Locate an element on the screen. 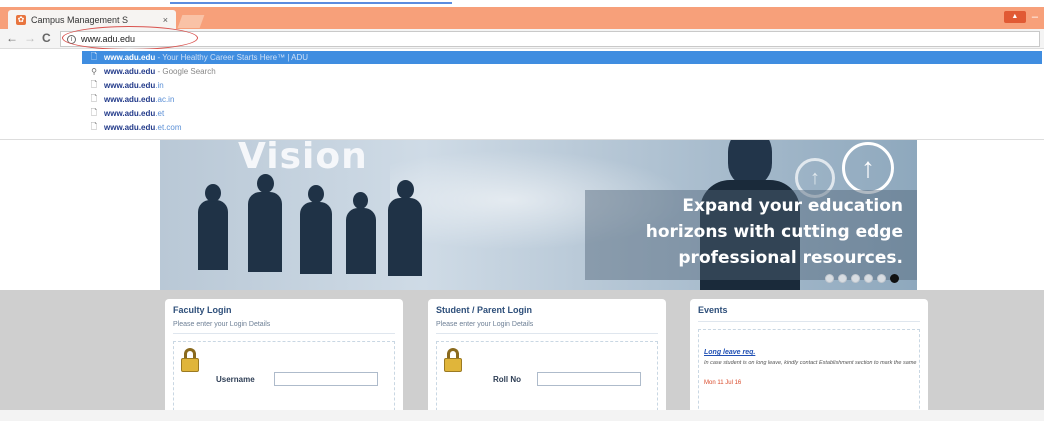  bottom-strip is located at coordinates (522, 415).